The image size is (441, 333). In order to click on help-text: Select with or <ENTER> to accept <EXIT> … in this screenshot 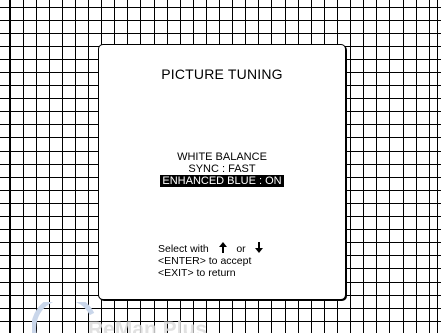, I will do `click(211, 260)`.